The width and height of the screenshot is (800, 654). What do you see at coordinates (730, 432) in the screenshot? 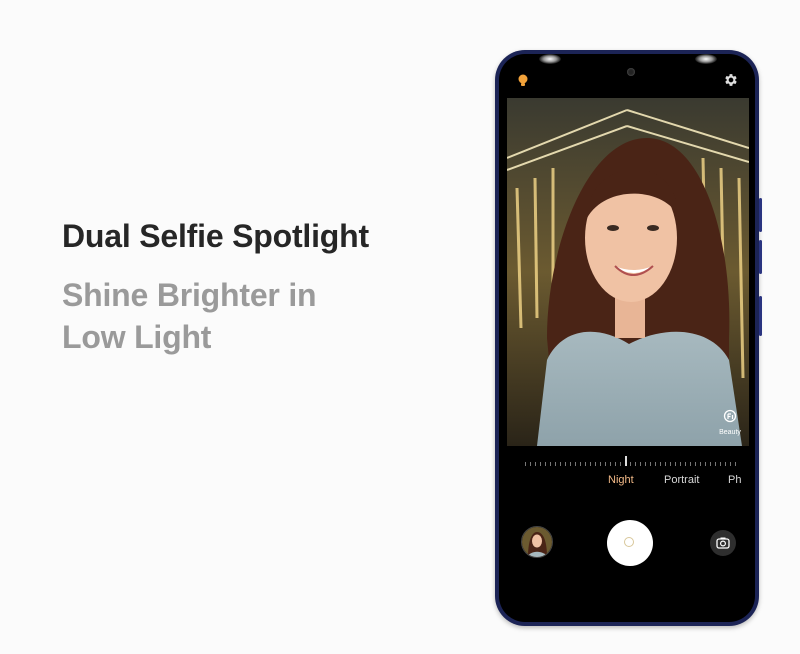
I see `beauty-label: Beauty` at bounding box center [730, 432].